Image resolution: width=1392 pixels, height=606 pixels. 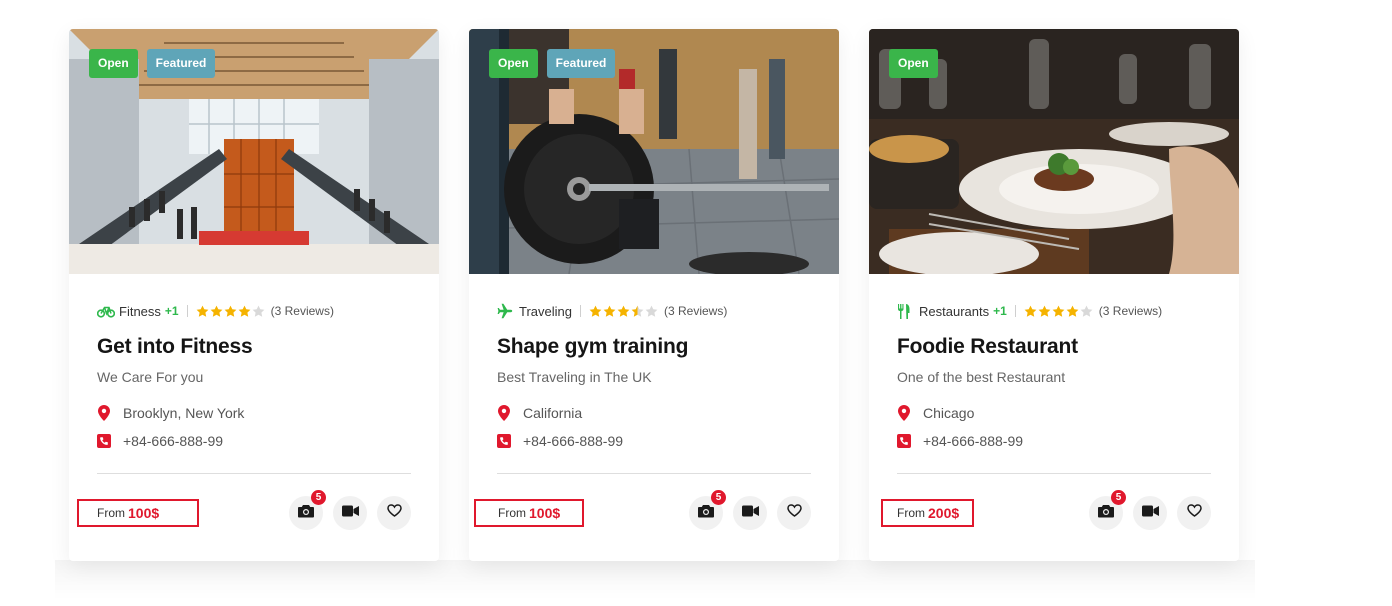 What do you see at coordinates (1054, 151) in the screenshot?
I see `restaurant-dish-image: Open` at bounding box center [1054, 151].